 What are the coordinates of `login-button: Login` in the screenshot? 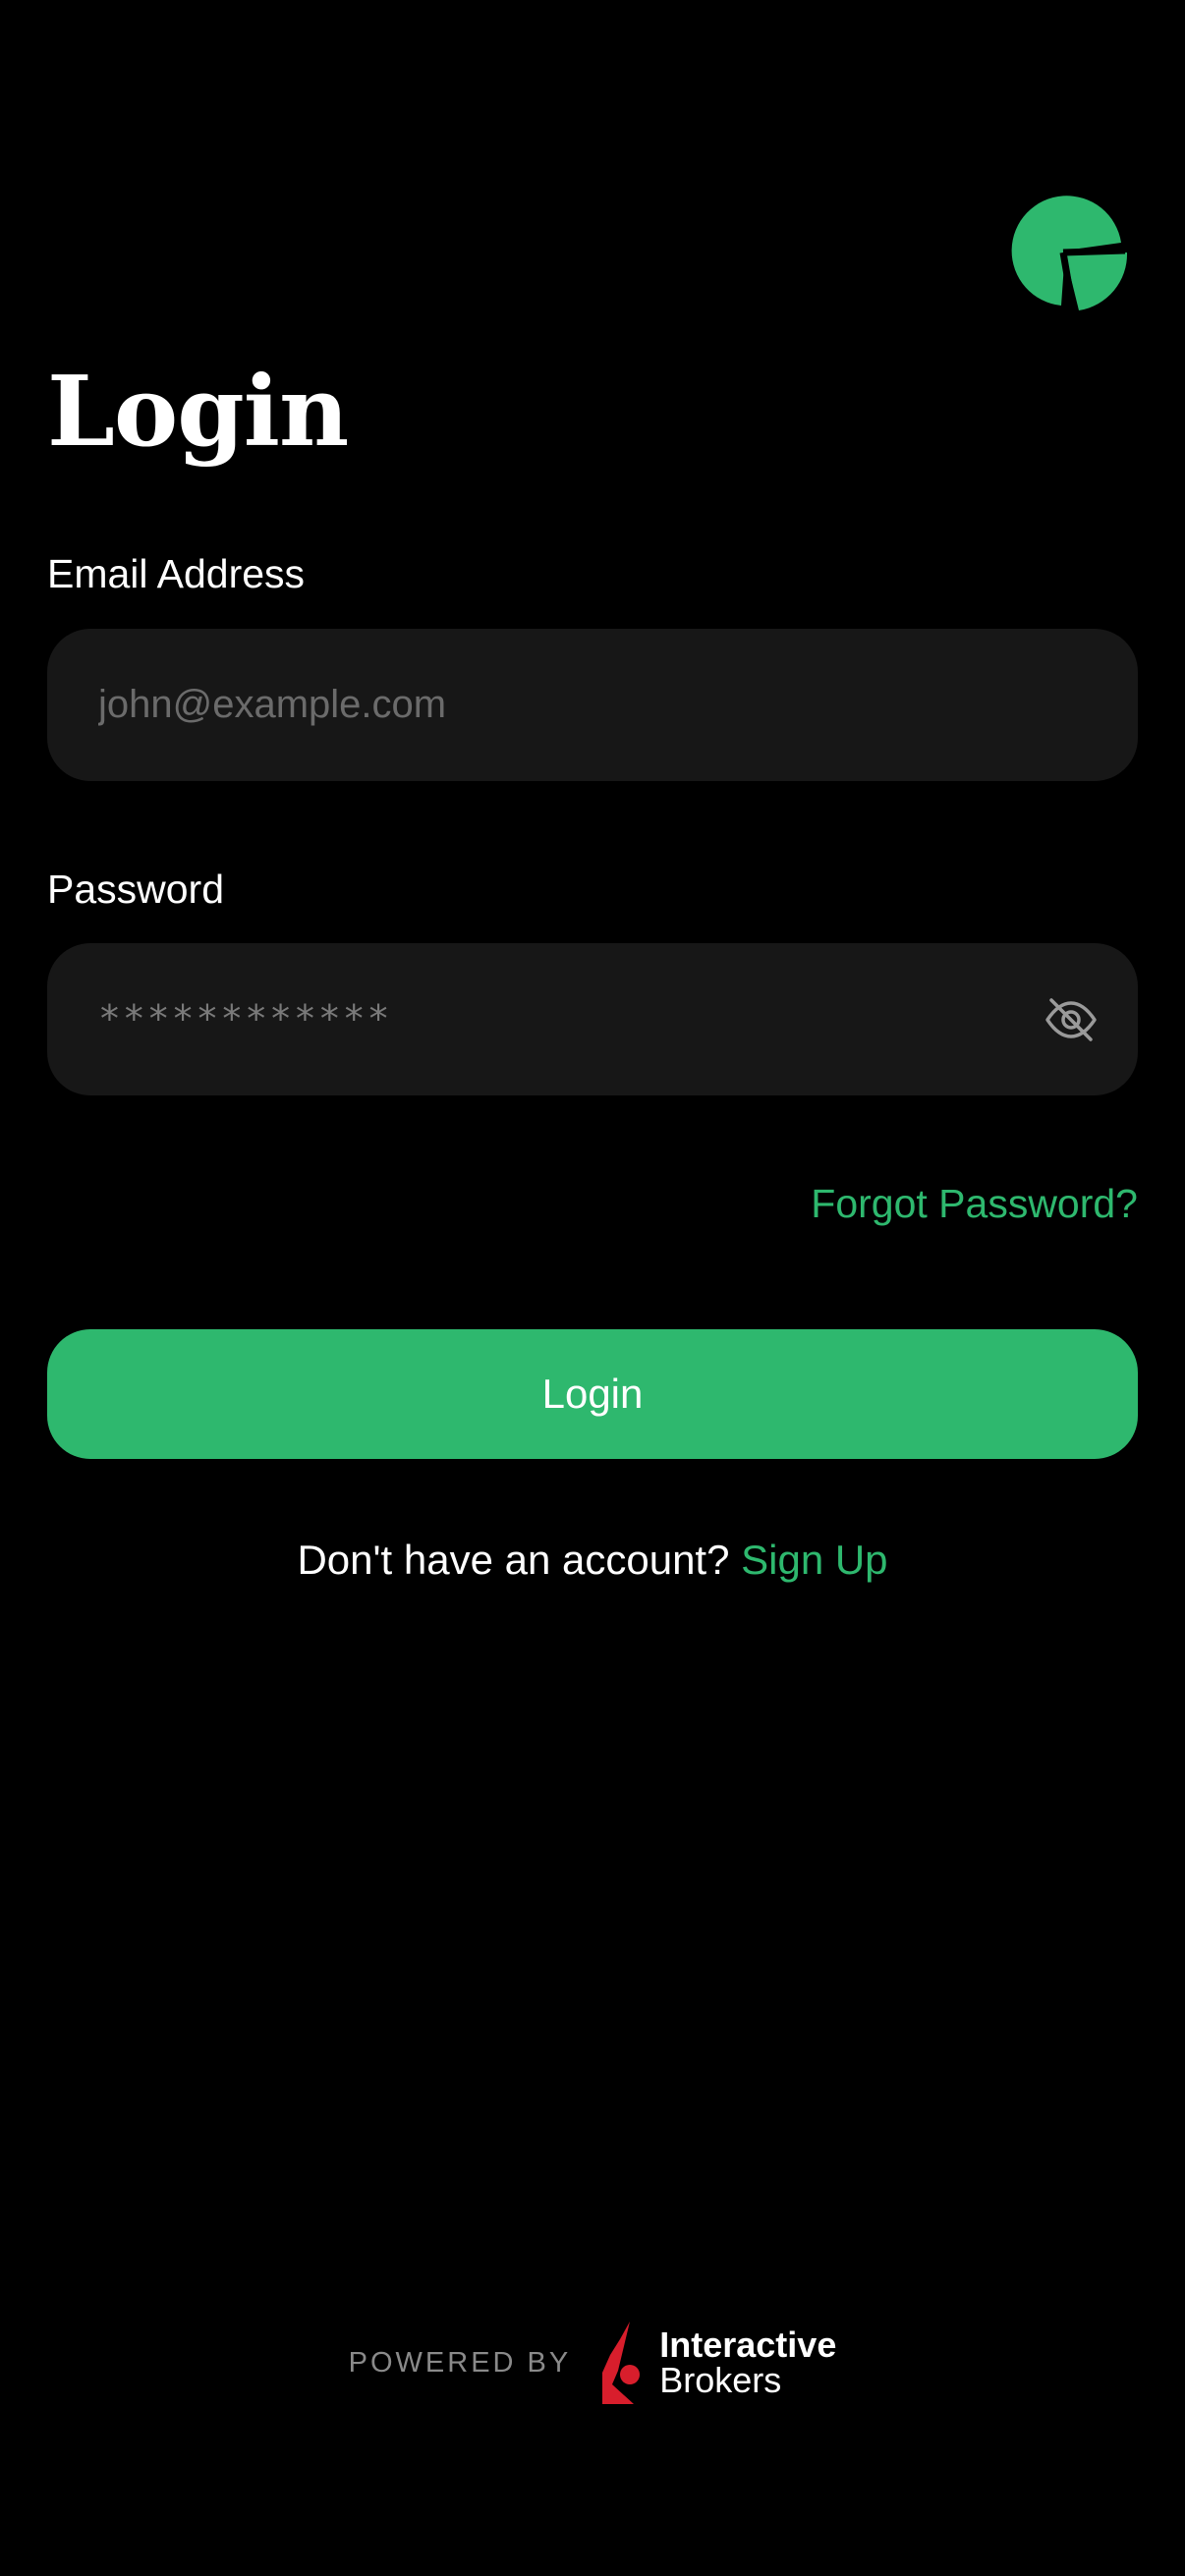 It's located at (592, 1394).